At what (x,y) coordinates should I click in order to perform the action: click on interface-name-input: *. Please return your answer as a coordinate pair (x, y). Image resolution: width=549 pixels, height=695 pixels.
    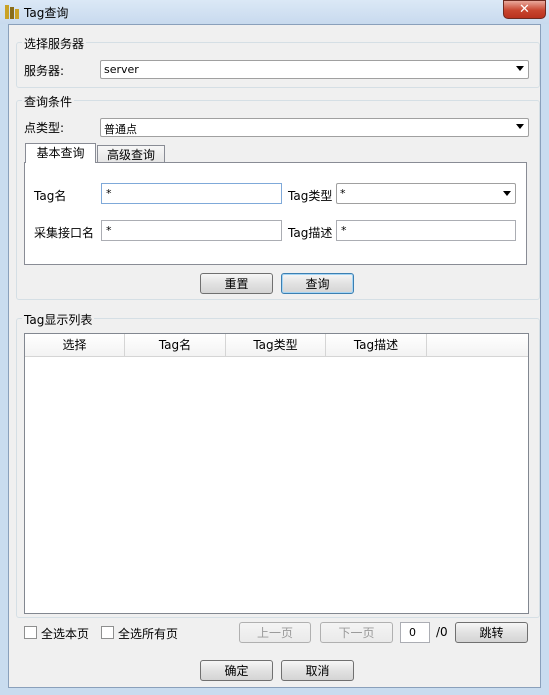
    Looking at the image, I should click on (191, 230).